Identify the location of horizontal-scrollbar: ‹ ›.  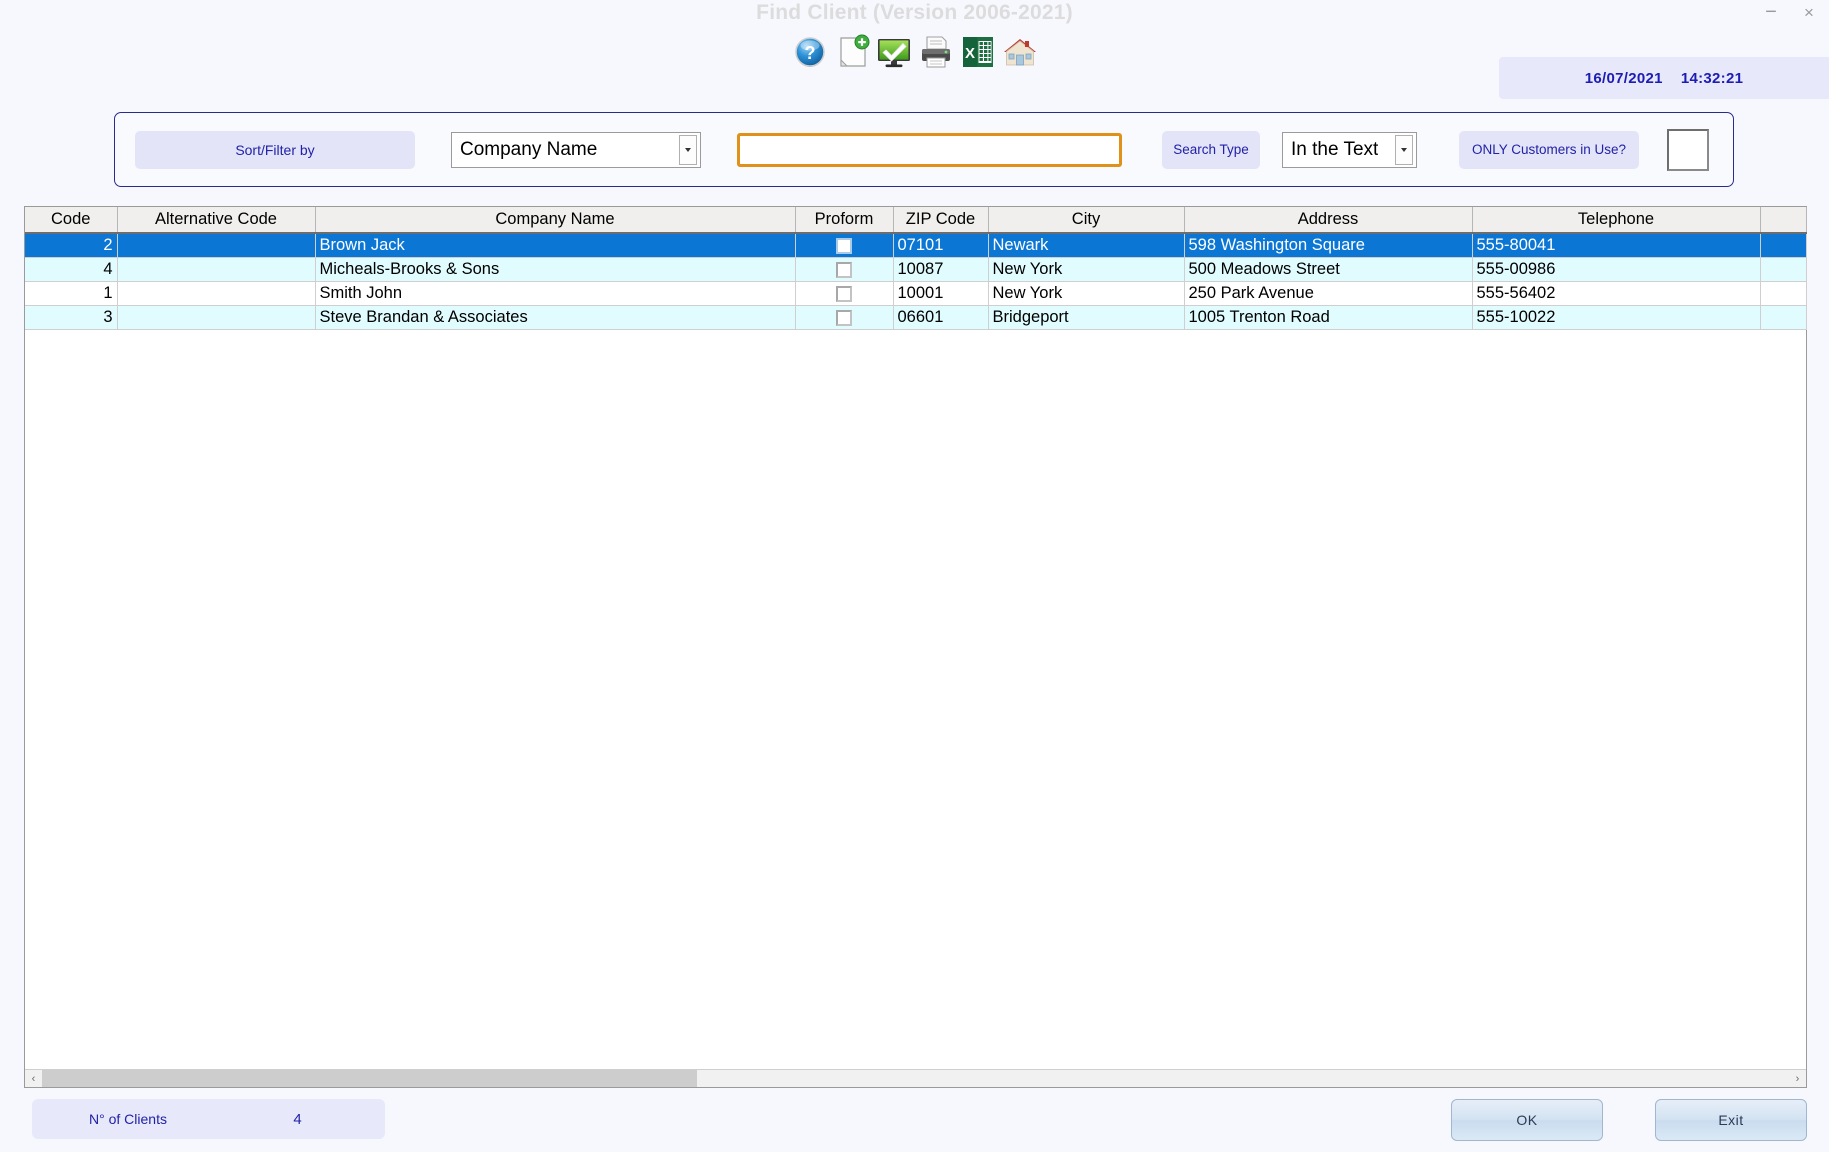
(915, 1078).